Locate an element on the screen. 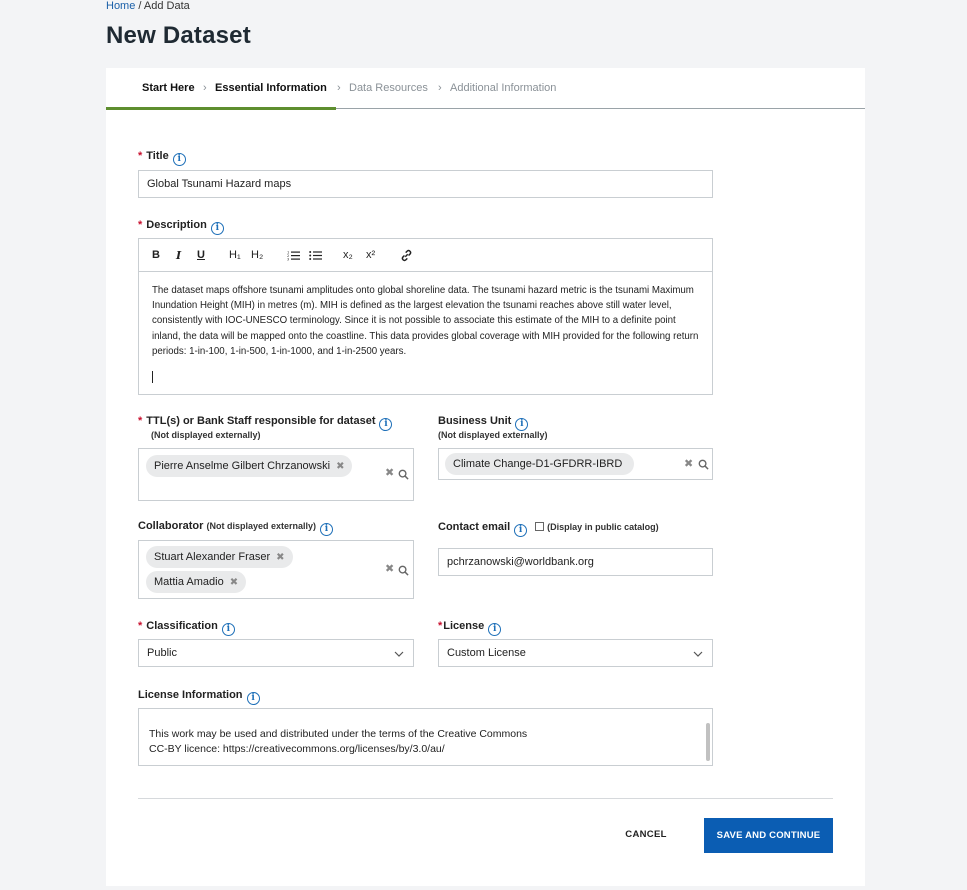 This screenshot has height=890, width=967. heading-1-button: H₁ is located at coordinates (235, 255).